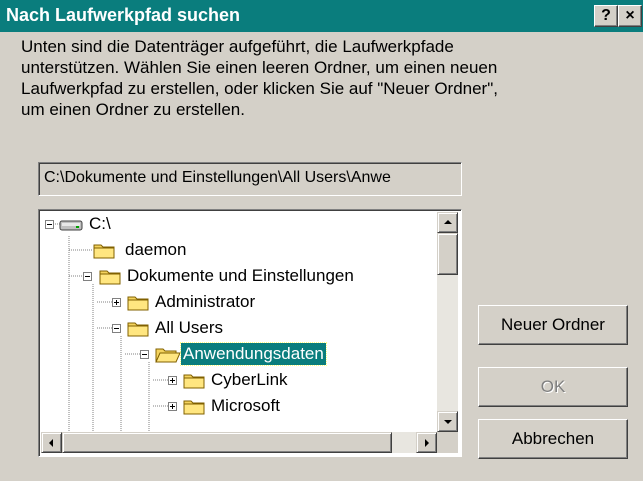  I want to click on hscroll-thumb, so click(227, 442).